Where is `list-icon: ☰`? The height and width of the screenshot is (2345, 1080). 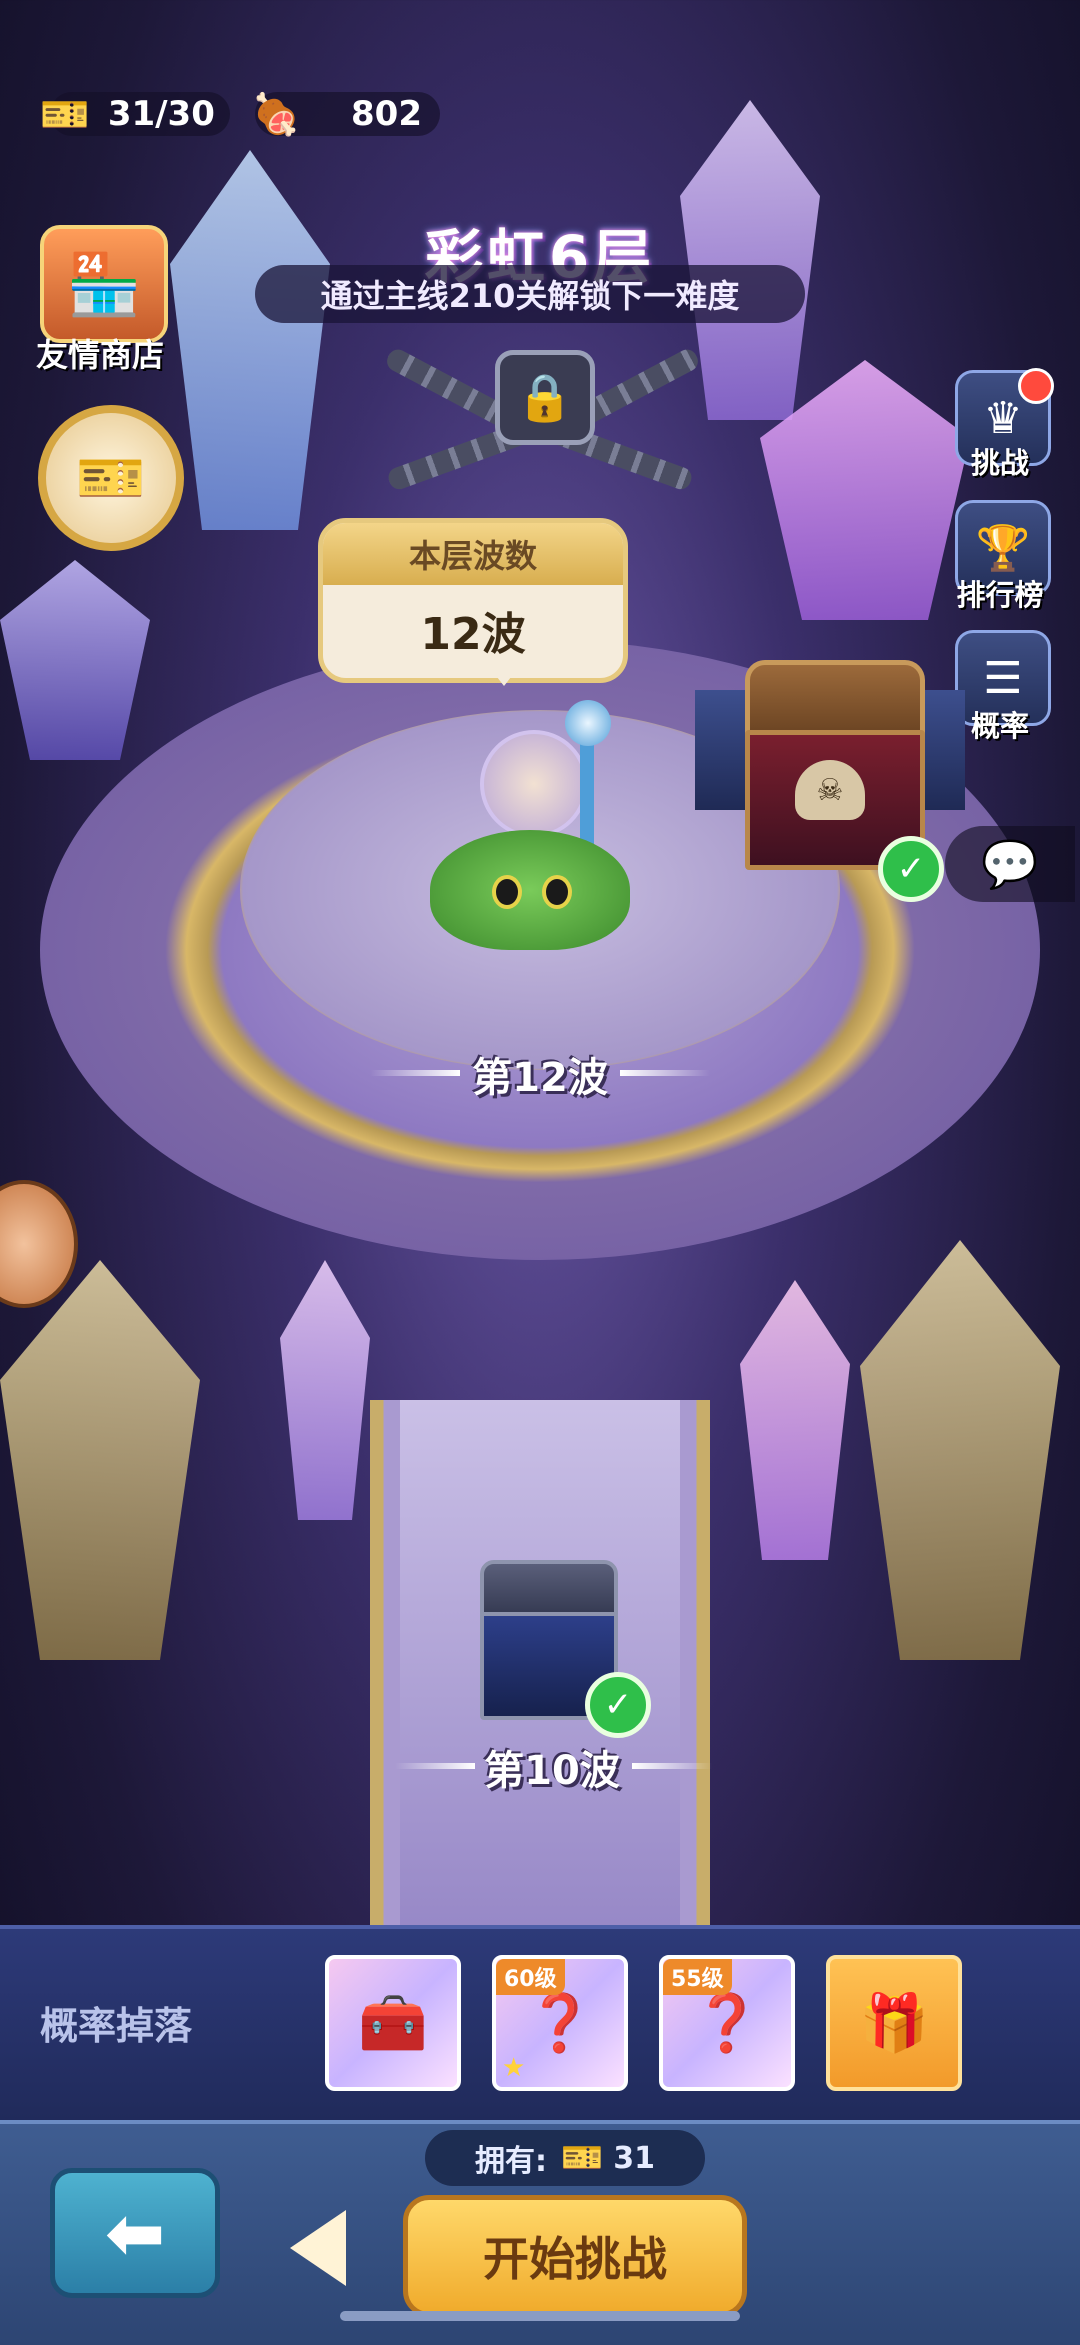 list-icon: ☰ is located at coordinates (1003, 678).